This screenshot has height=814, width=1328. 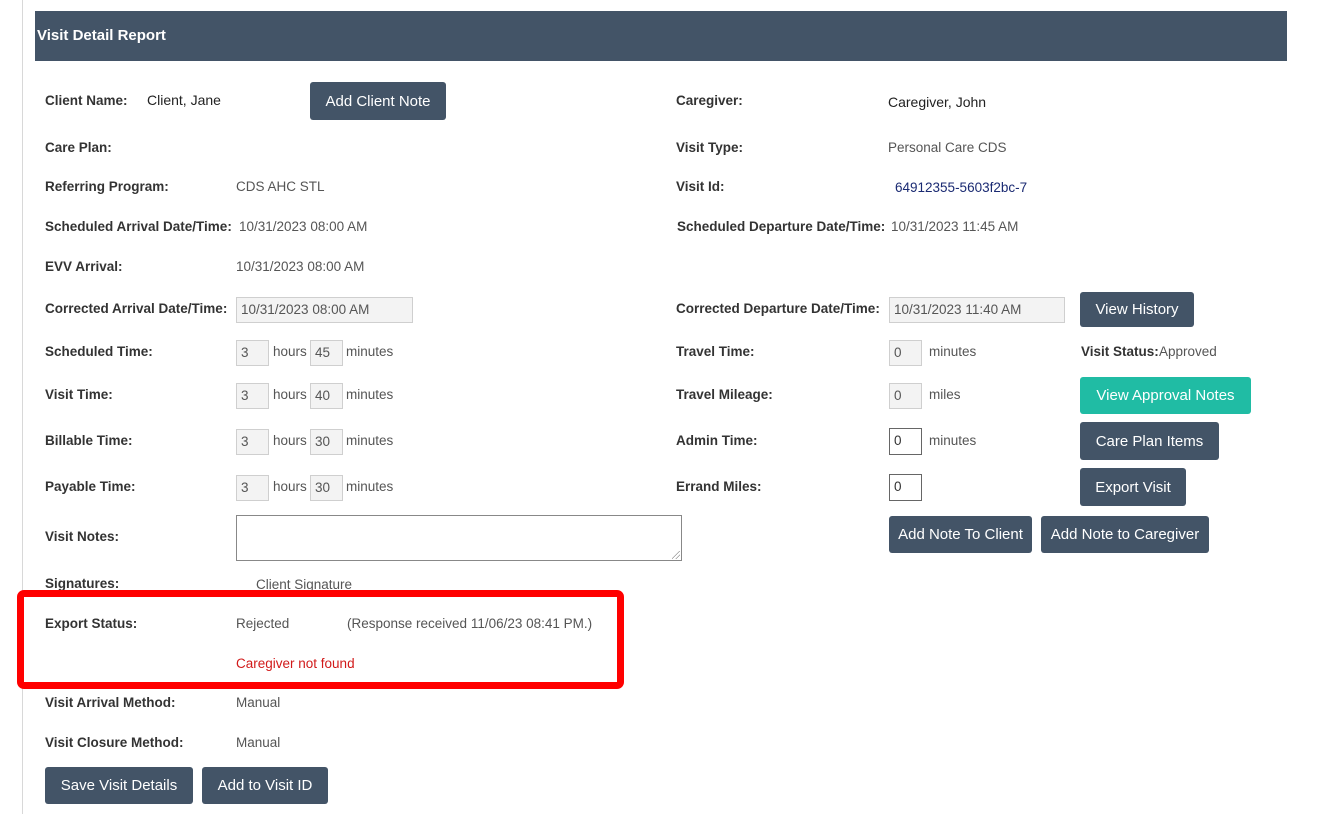 What do you see at coordinates (324, 310) in the screenshot?
I see `corrected-arrival-field: 10/31/2023 08:00 AM` at bounding box center [324, 310].